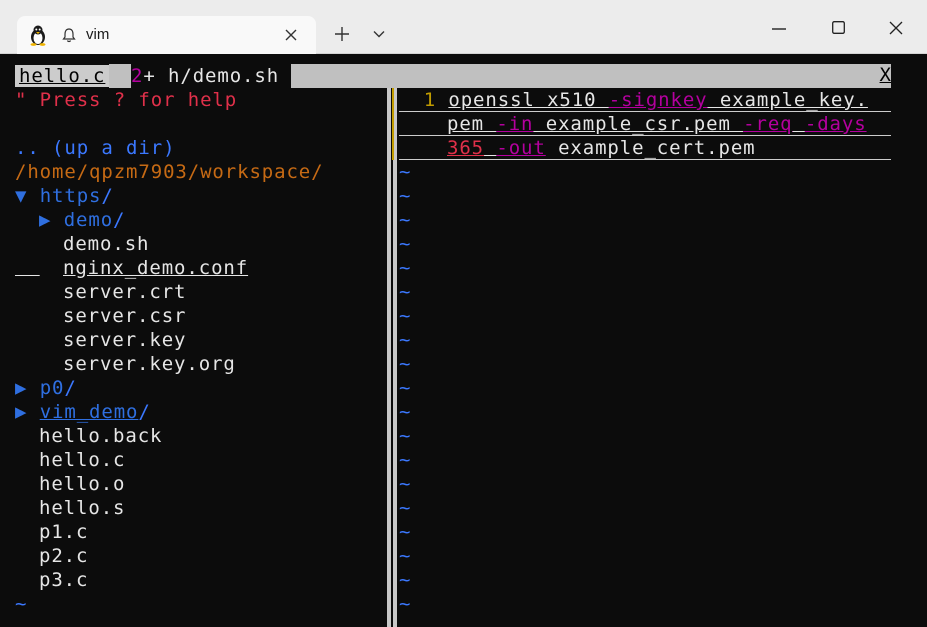  I want to click on tree-file: p3.c, so click(63, 580).